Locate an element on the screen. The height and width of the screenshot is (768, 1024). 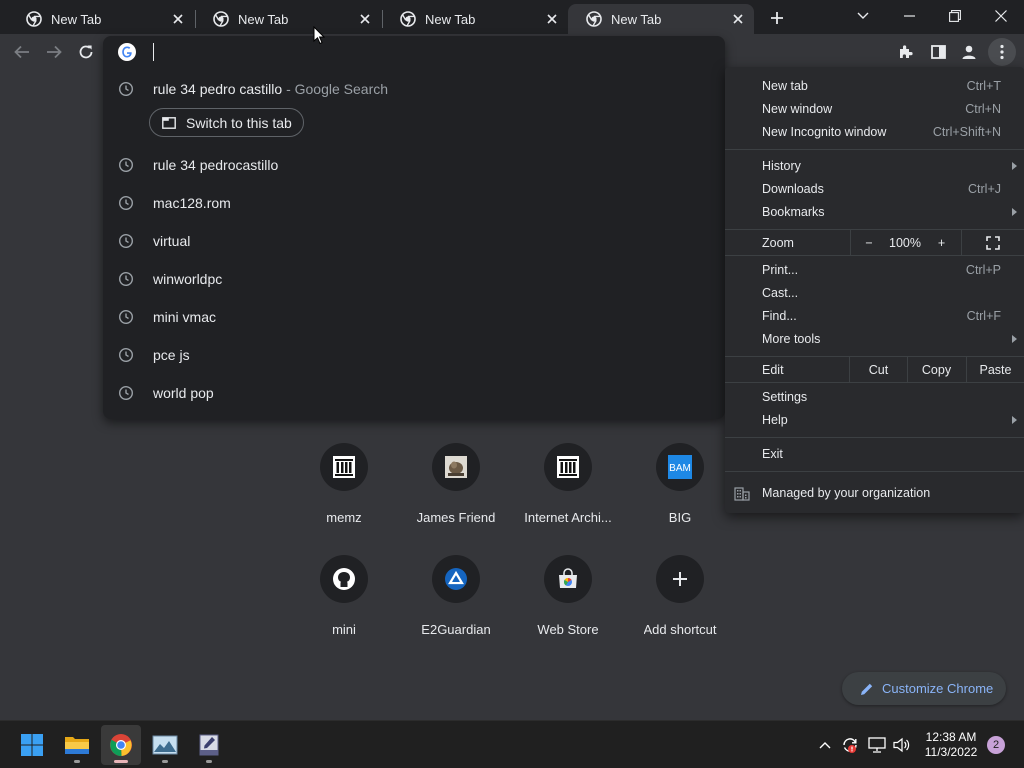
tray-sync-icon is located at coordinates (850, 745).